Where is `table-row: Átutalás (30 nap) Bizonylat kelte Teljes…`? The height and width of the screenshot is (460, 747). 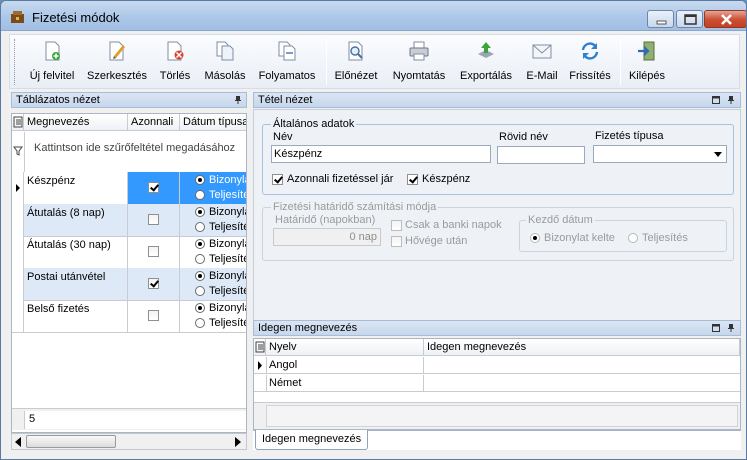 table-row: Átutalás (30 nap) Bizonylat kelte Teljes… is located at coordinates (129, 252).